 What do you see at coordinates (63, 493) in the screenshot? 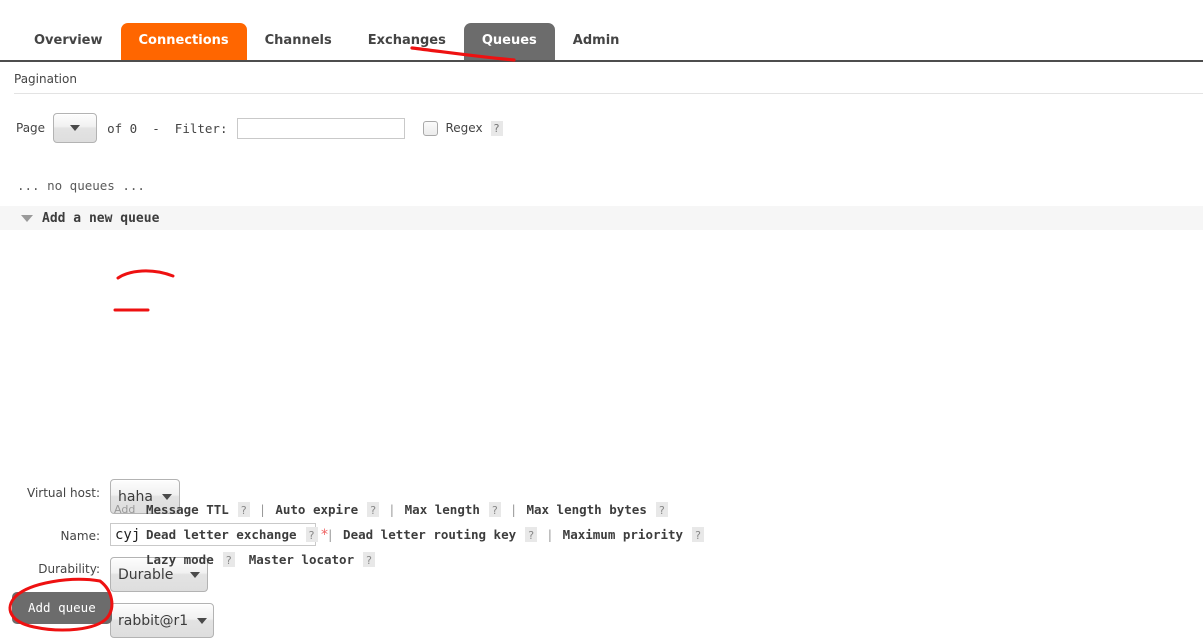
I see `virtual-host-label: Virtual host:` at bounding box center [63, 493].